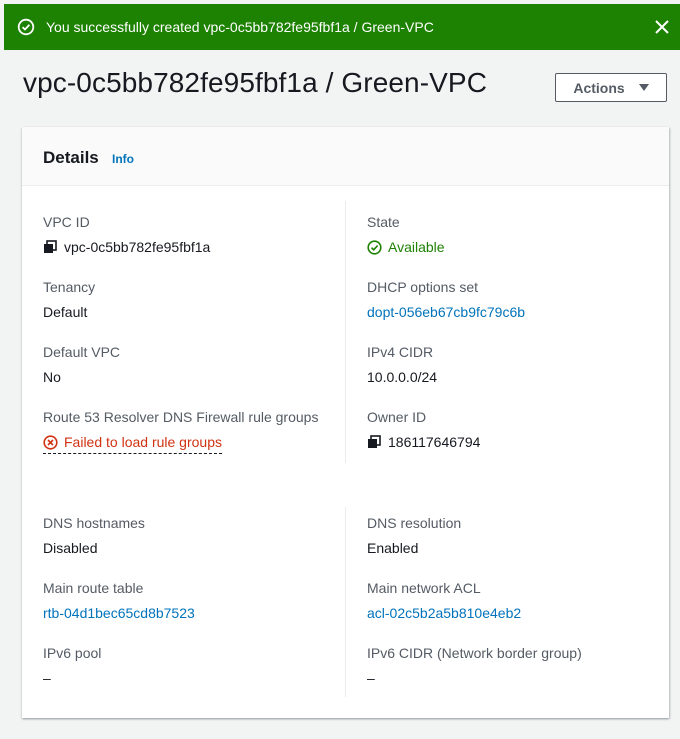 This screenshot has height=739, width=680. Describe the element at coordinates (119, 600) in the screenshot. I see `field-main-route-table: Main route table rtb-04d1bec65cd8b7523` at that location.